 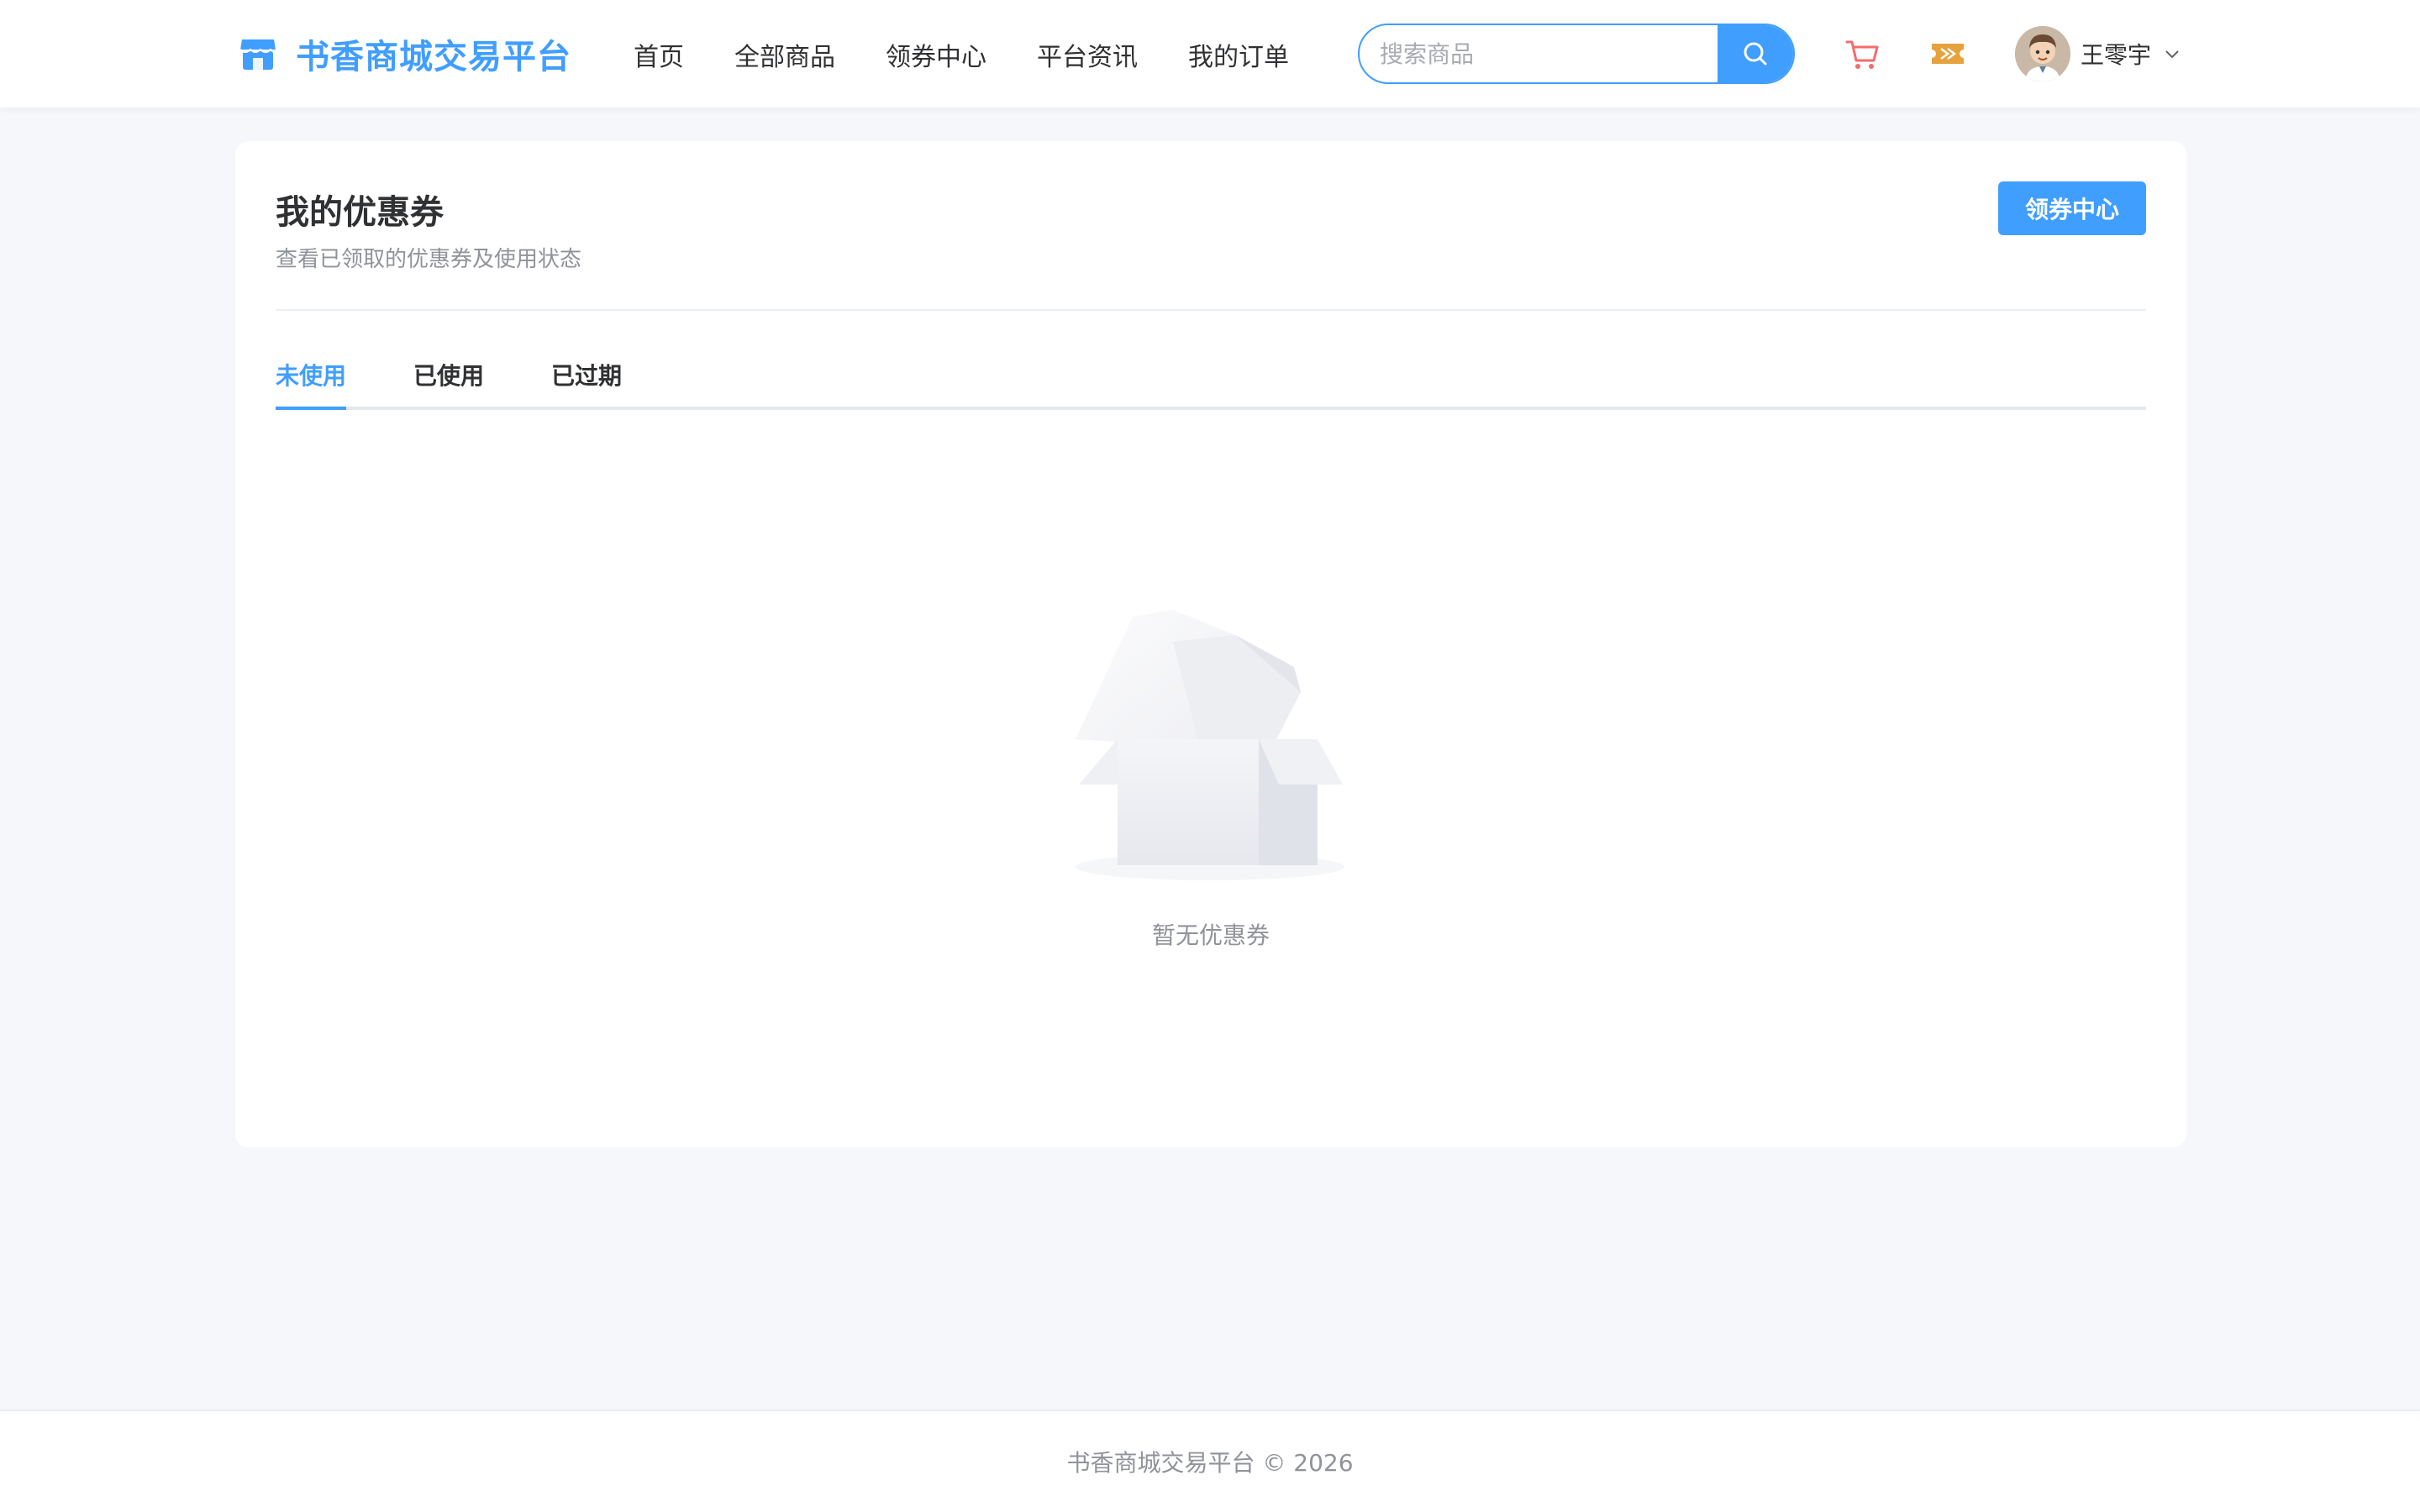 What do you see at coordinates (936, 54) in the screenshot?
I see `nav-coupon-center: 领券中心` at bounding box center [936, 54].